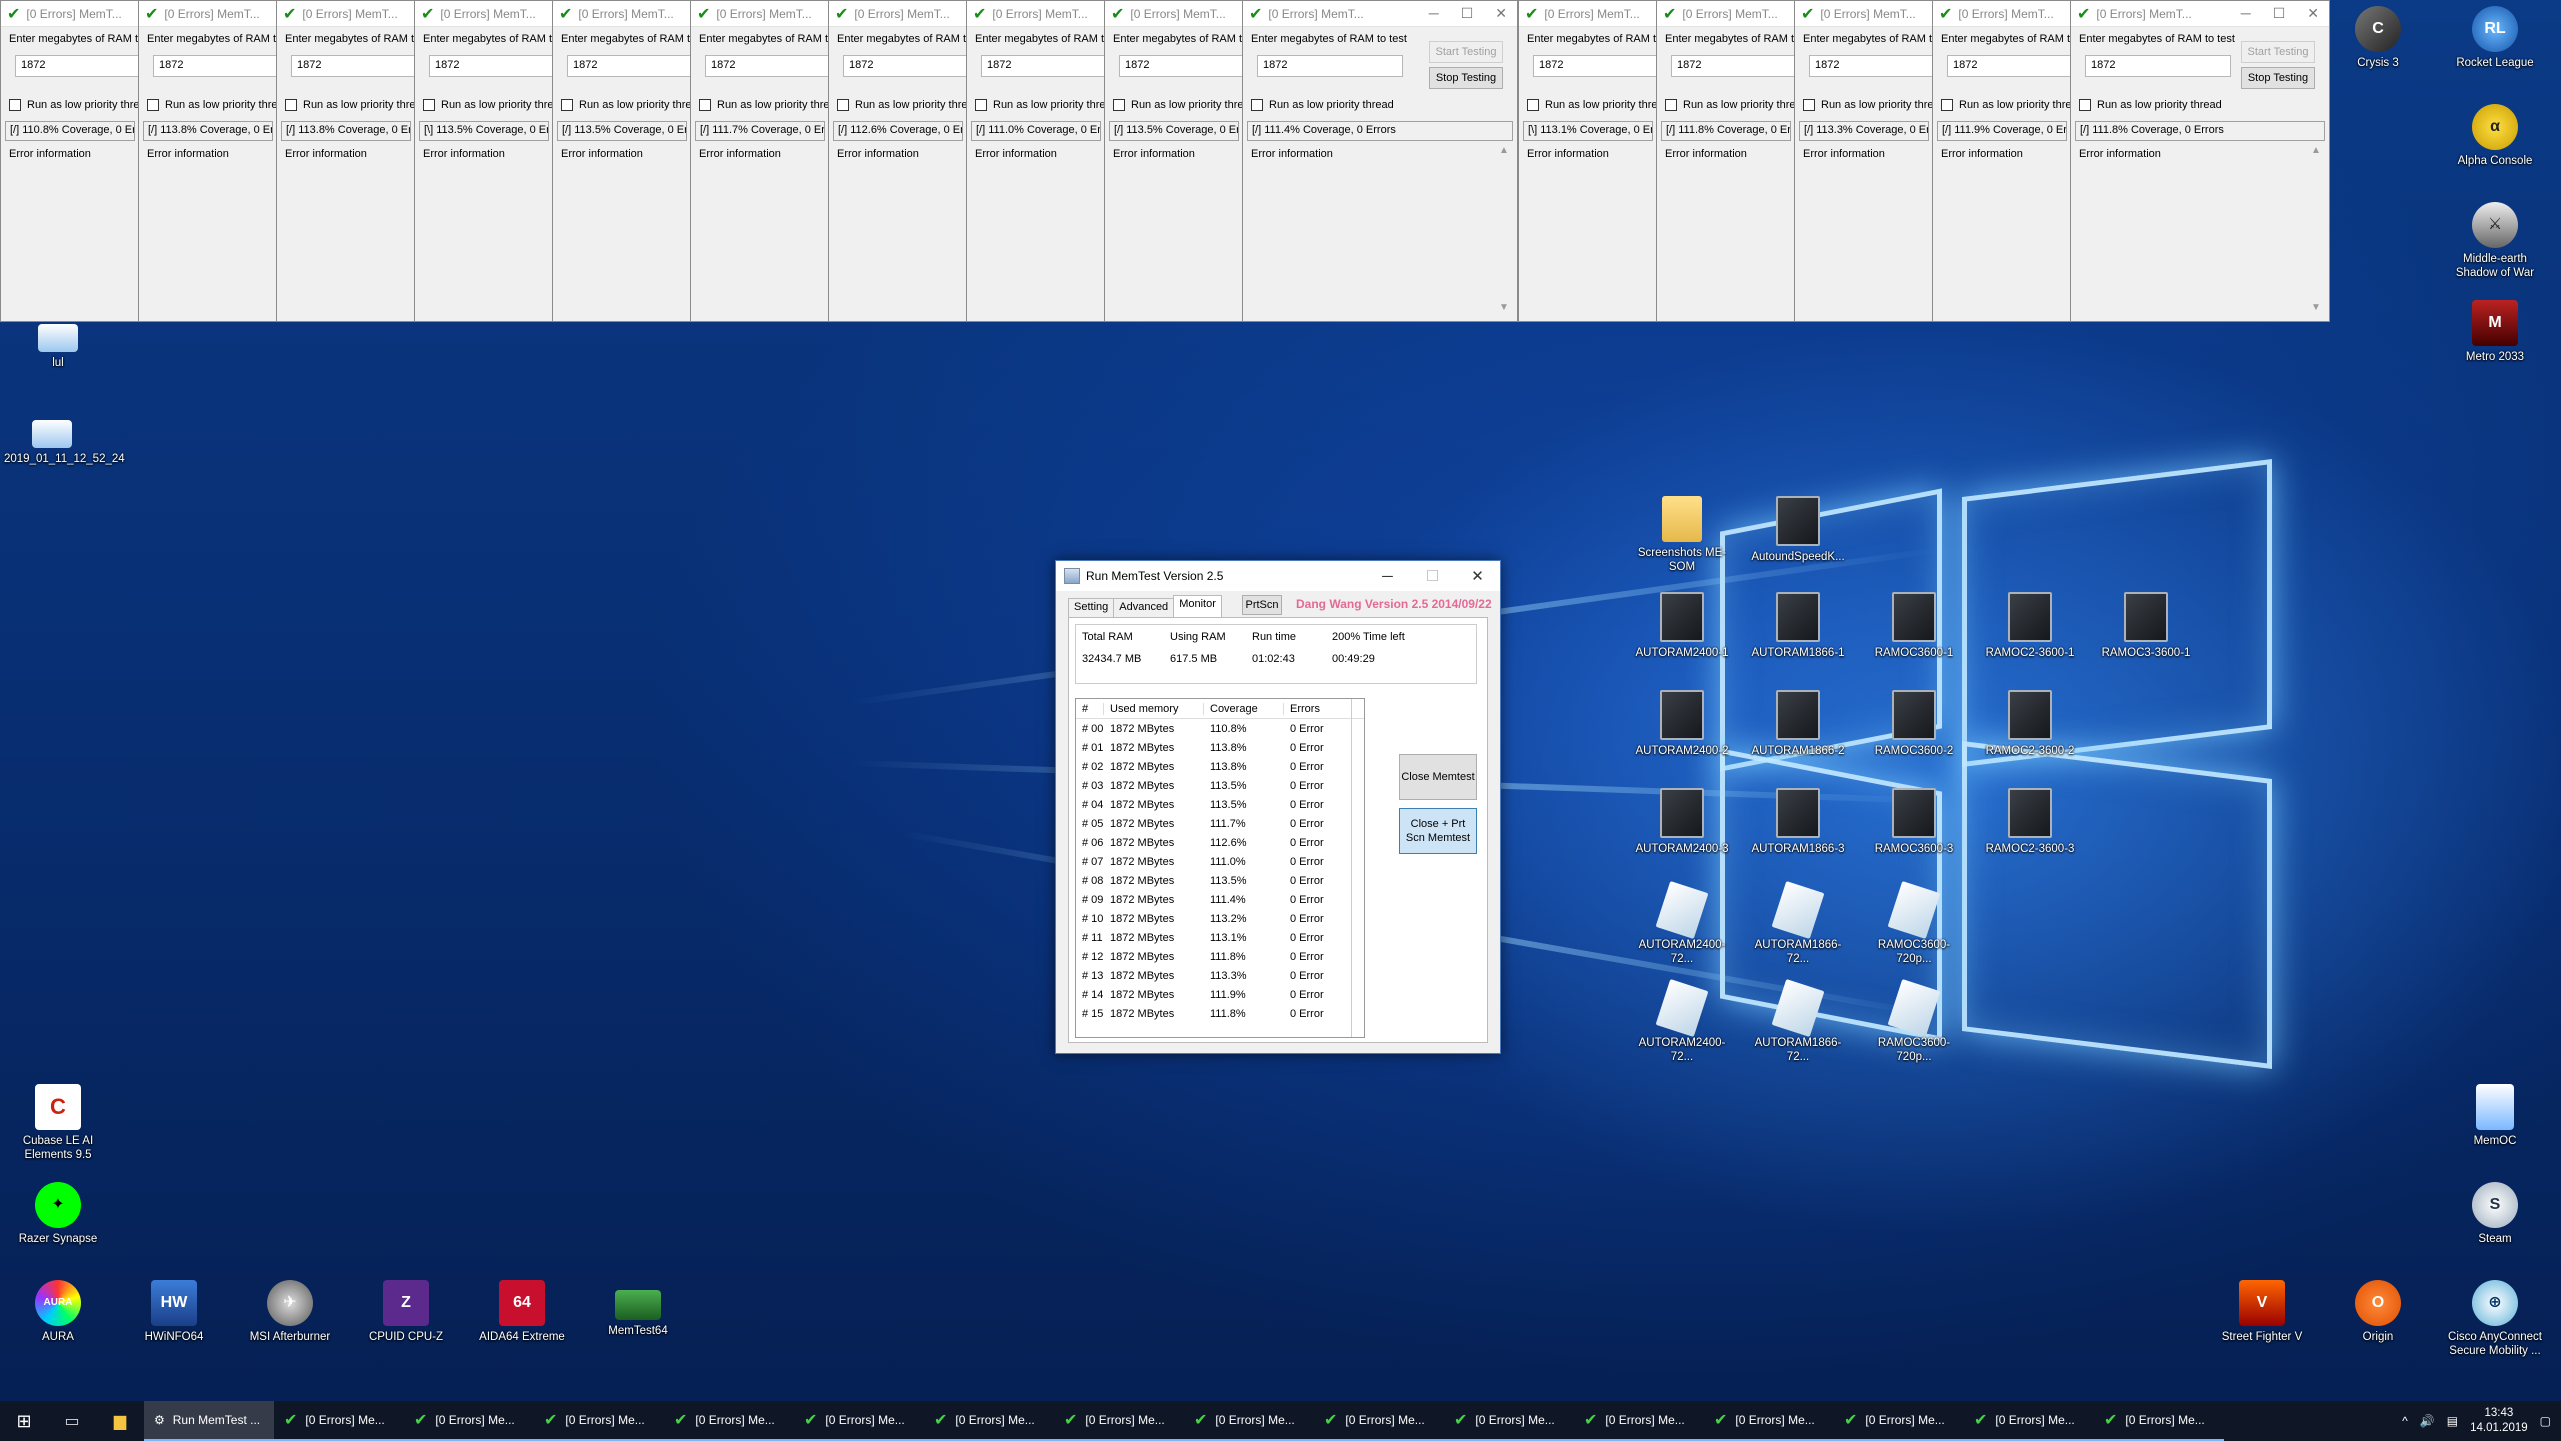 Image resolution: width=2561 pixels, height=1441 pixels. Describe the element at coordinates (2427, 1421) in the screenshot. I see `speaker-icon: 🔊` at that location.